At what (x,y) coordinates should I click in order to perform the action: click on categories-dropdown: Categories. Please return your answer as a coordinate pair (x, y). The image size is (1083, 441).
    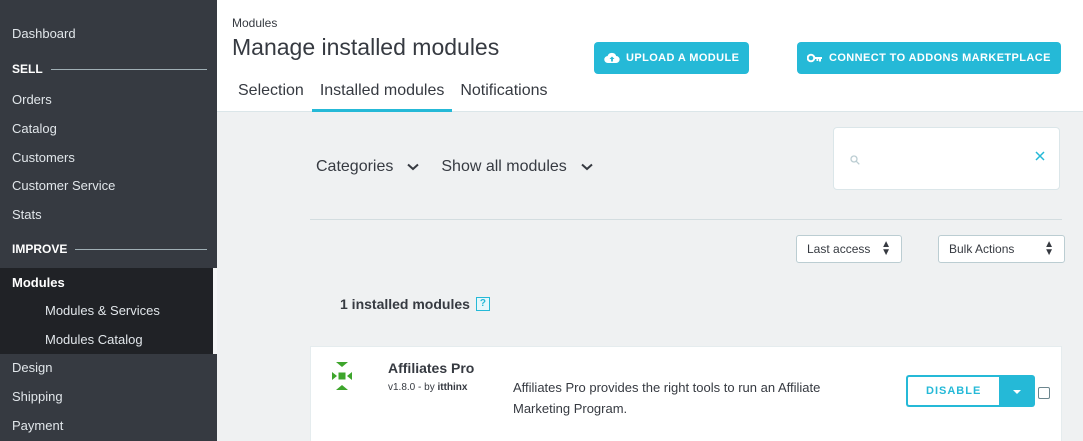
    Looking at the image, I should click on (368, 167).